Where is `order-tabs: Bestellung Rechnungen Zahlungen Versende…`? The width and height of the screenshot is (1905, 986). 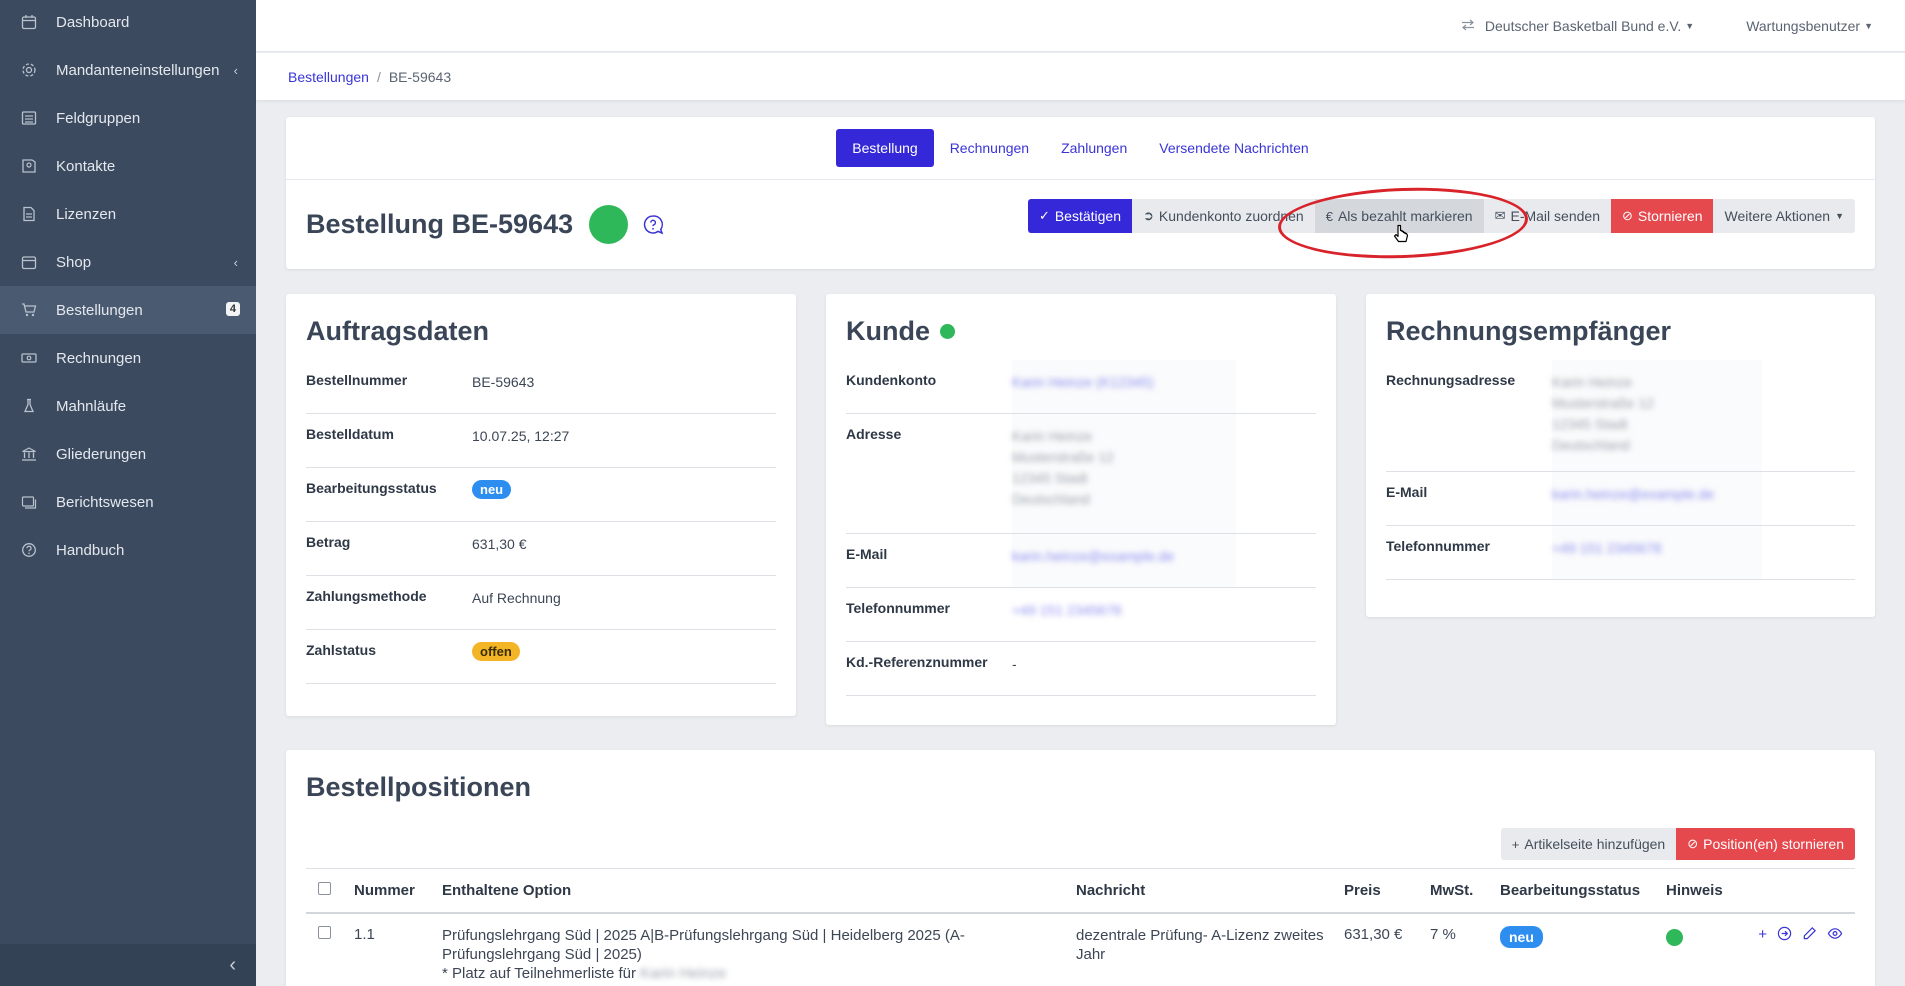
order-tabs: Bestellung Rechnungen Zahlungen Versende… is located at coordinates (1080, 148).